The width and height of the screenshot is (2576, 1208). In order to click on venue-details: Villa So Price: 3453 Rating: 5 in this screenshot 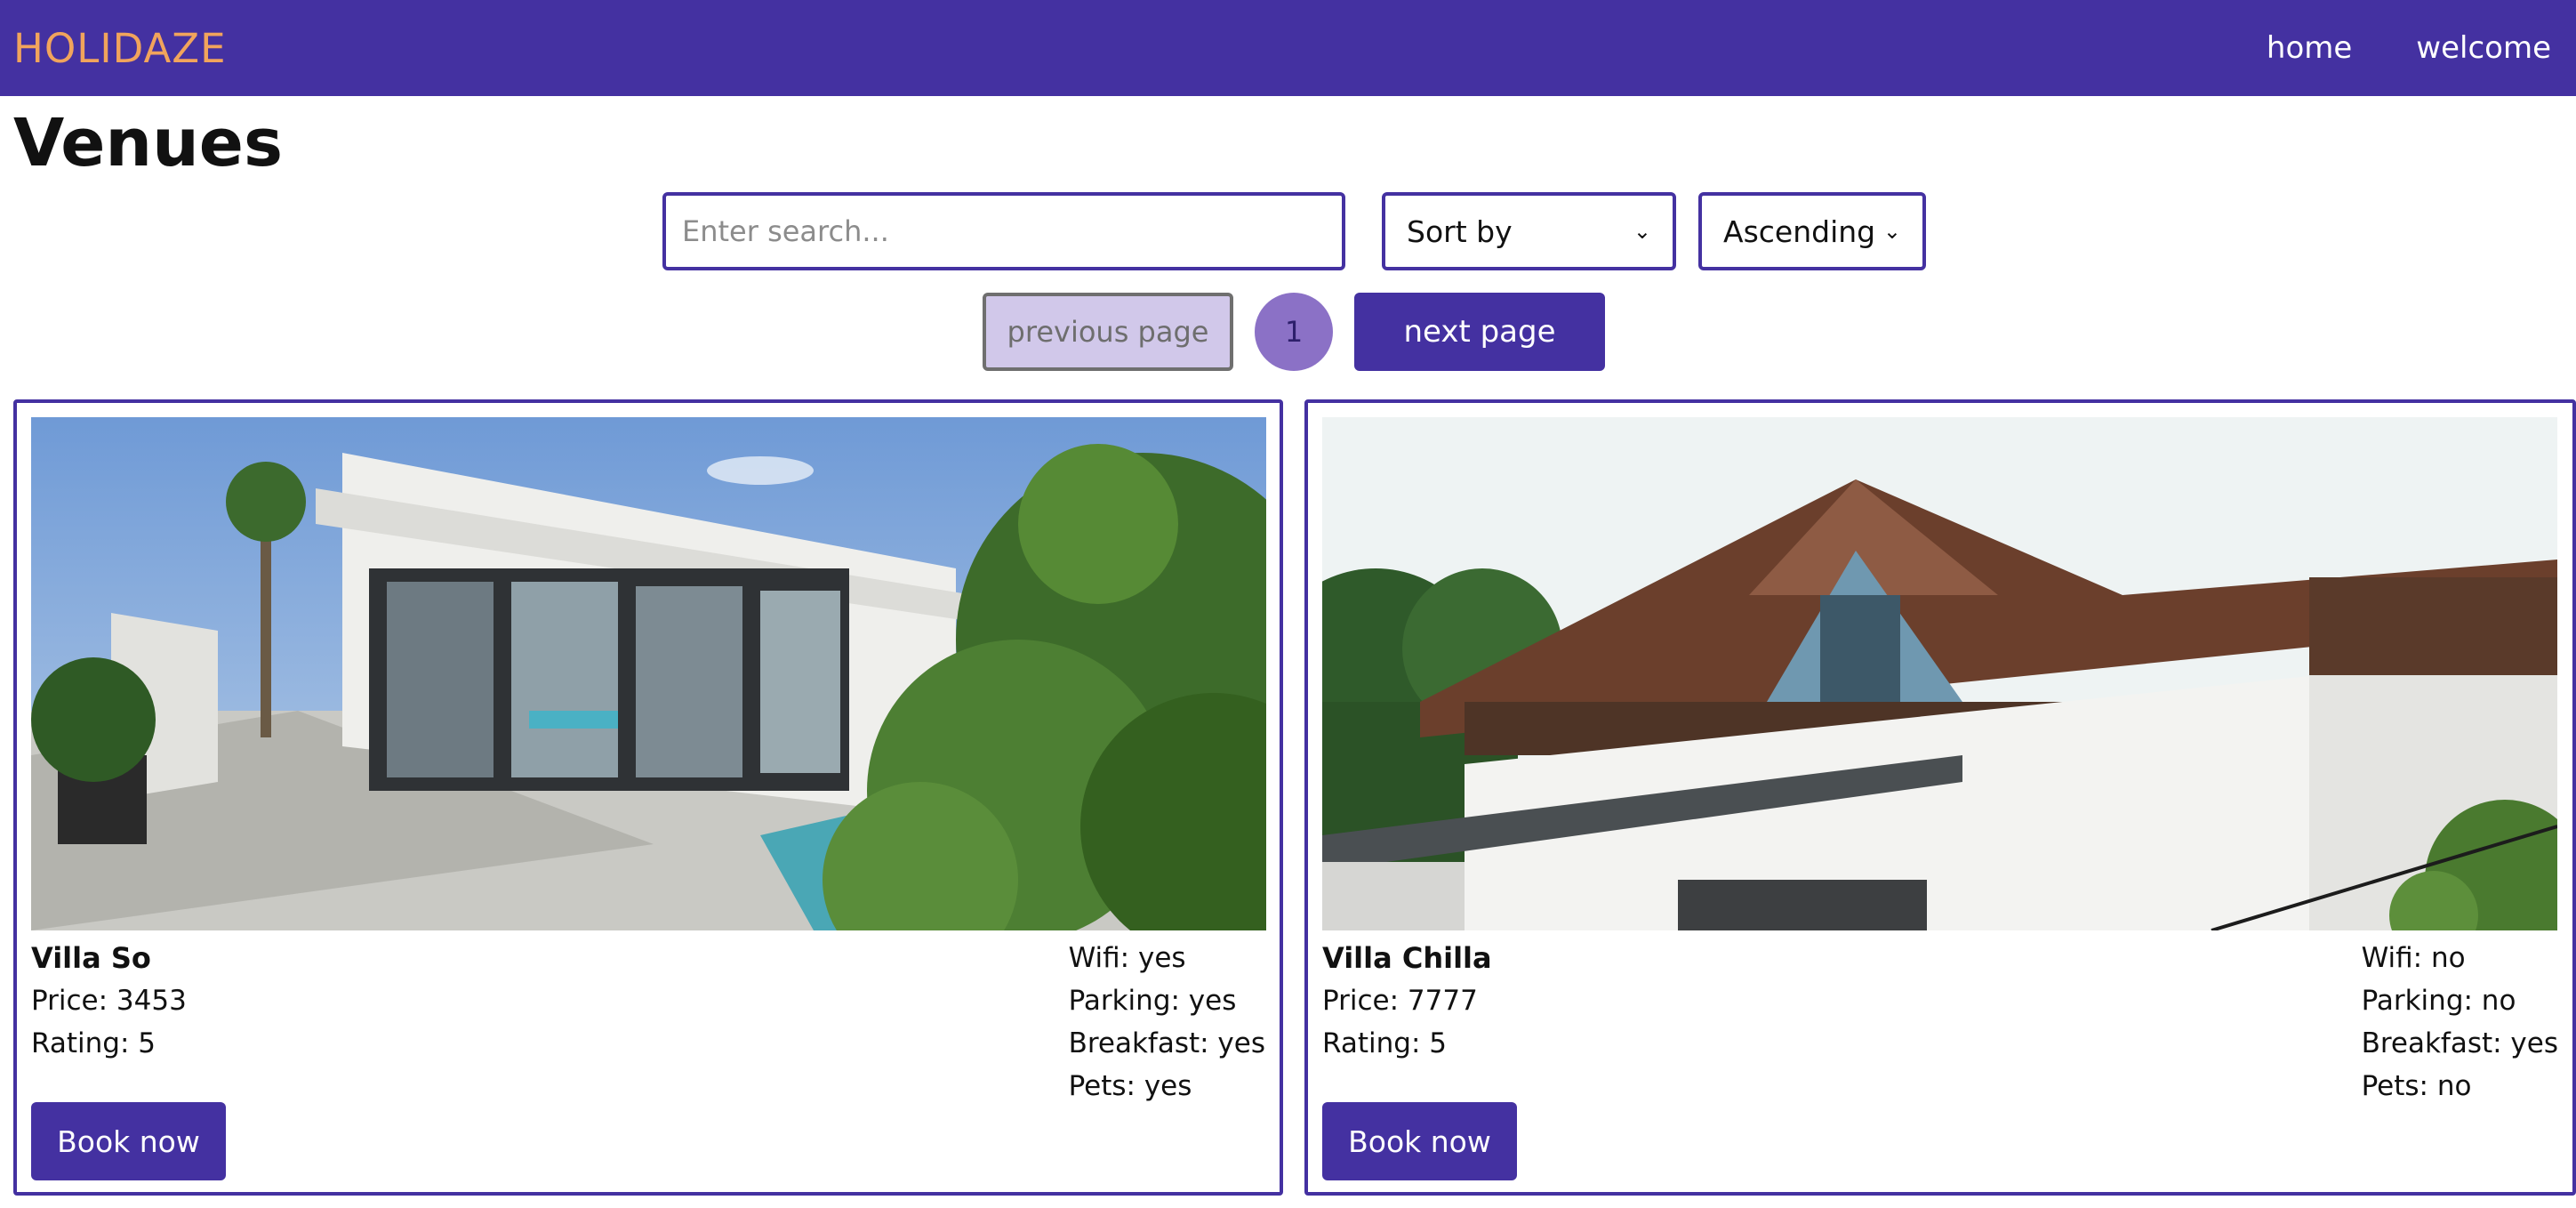, I will do `click(109, 1001)`.